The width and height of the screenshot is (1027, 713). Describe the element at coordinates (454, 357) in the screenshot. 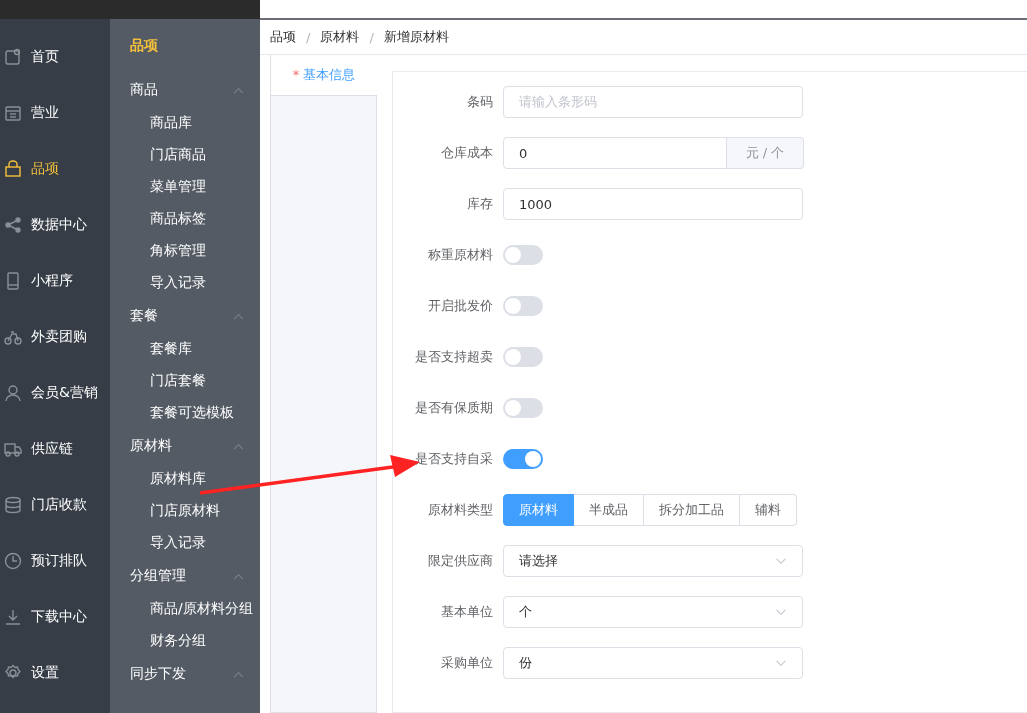

I see `field-label: 是否支持超卖` at that location.